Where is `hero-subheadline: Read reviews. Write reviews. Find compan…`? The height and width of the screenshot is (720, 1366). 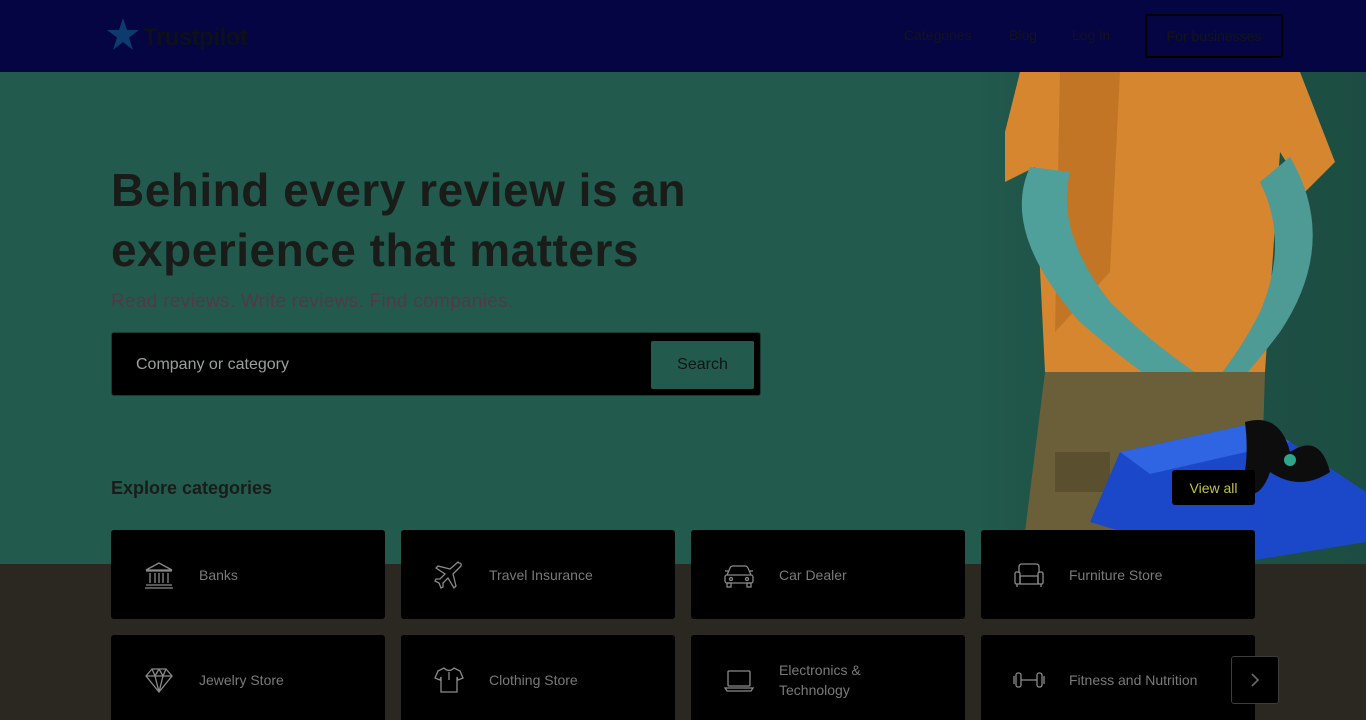
hero-subheadline: Read reviews. Write reviews. Find compan… is located at coordinates (312, 301).